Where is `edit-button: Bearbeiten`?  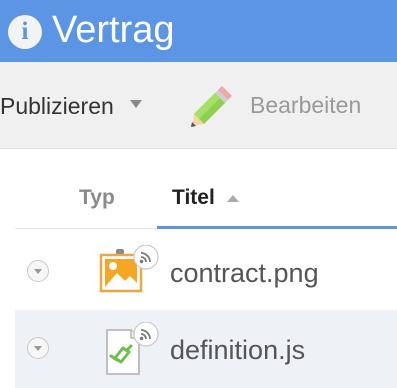
edit-button: Bearbeiten is located at coordinates (275, 105).